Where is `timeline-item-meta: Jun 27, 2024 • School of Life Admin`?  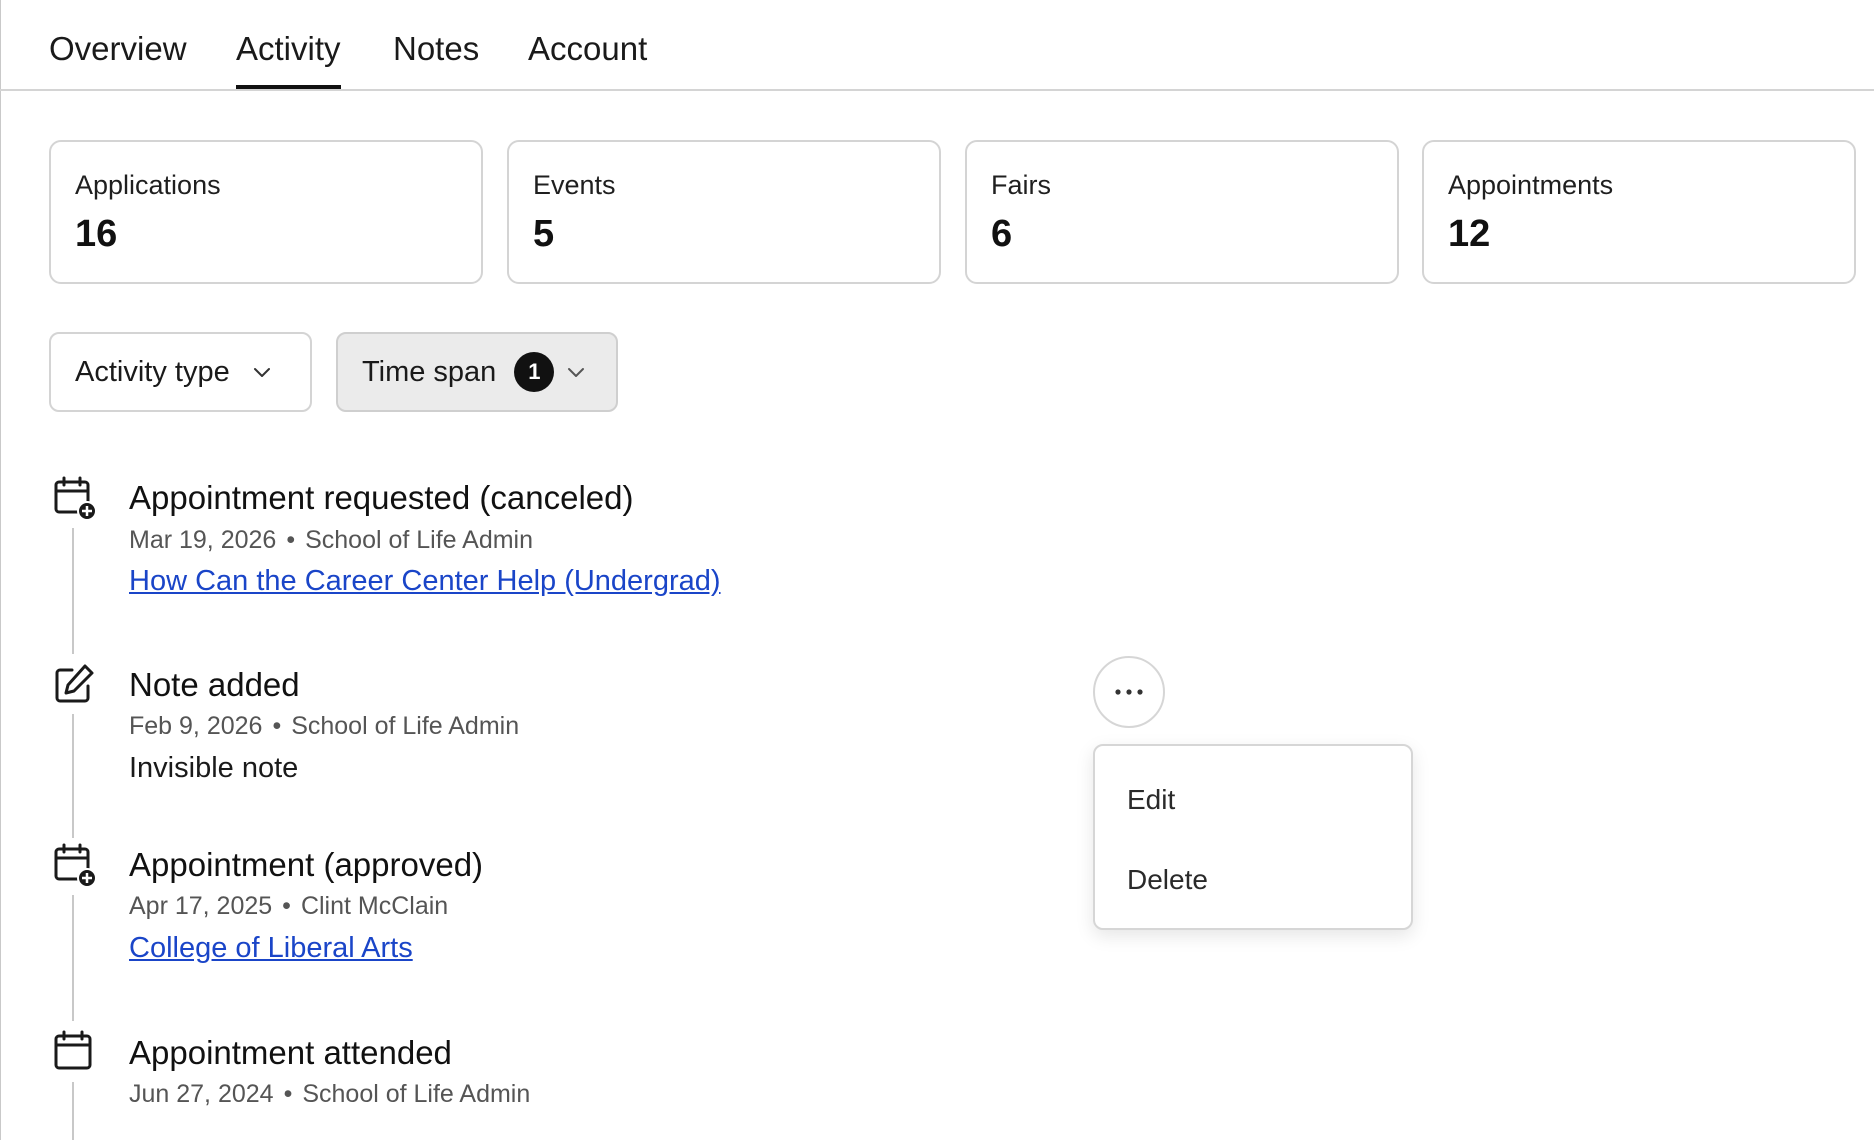
timeline-item-meta: Jun 27, 2024 • School of Life Admin is located at coordinates (329, 1094).